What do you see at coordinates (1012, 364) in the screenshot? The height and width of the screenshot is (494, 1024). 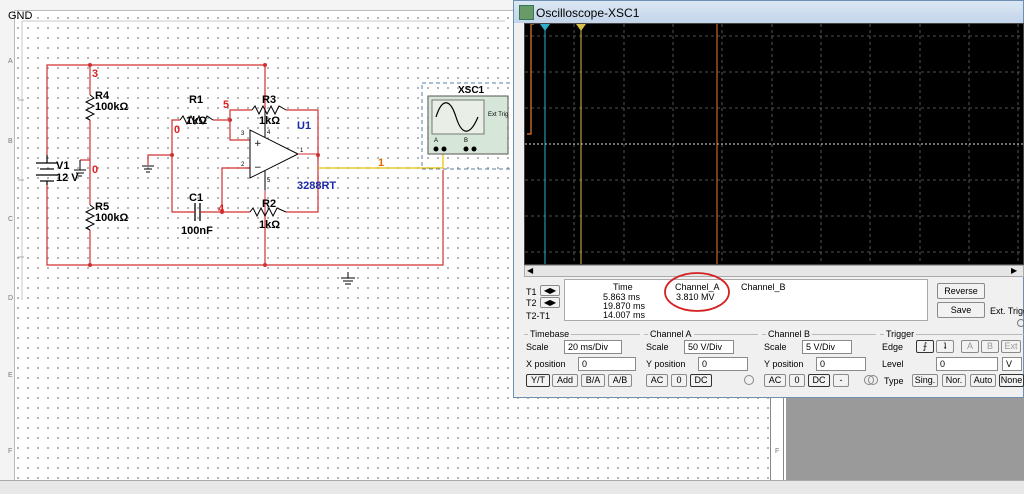 I see `trigger-level-unit: V` at bounding box center [1012, 364].